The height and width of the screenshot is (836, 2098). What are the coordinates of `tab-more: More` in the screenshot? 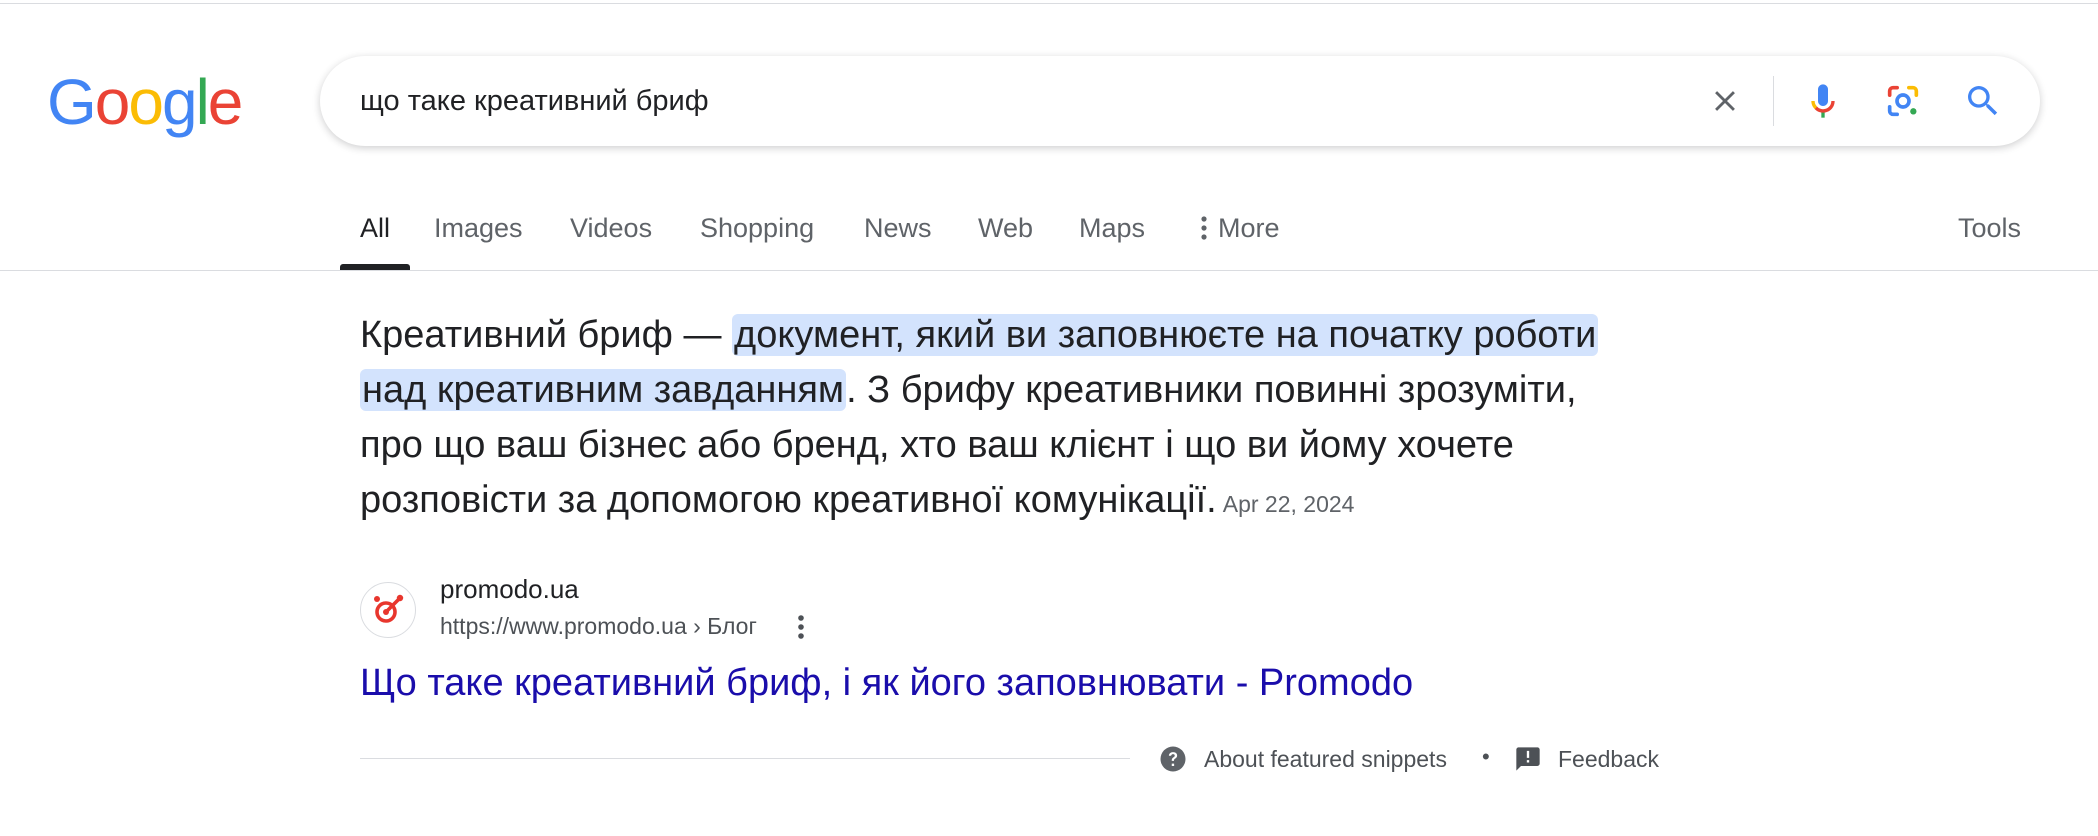 It's located at (1240, 228).